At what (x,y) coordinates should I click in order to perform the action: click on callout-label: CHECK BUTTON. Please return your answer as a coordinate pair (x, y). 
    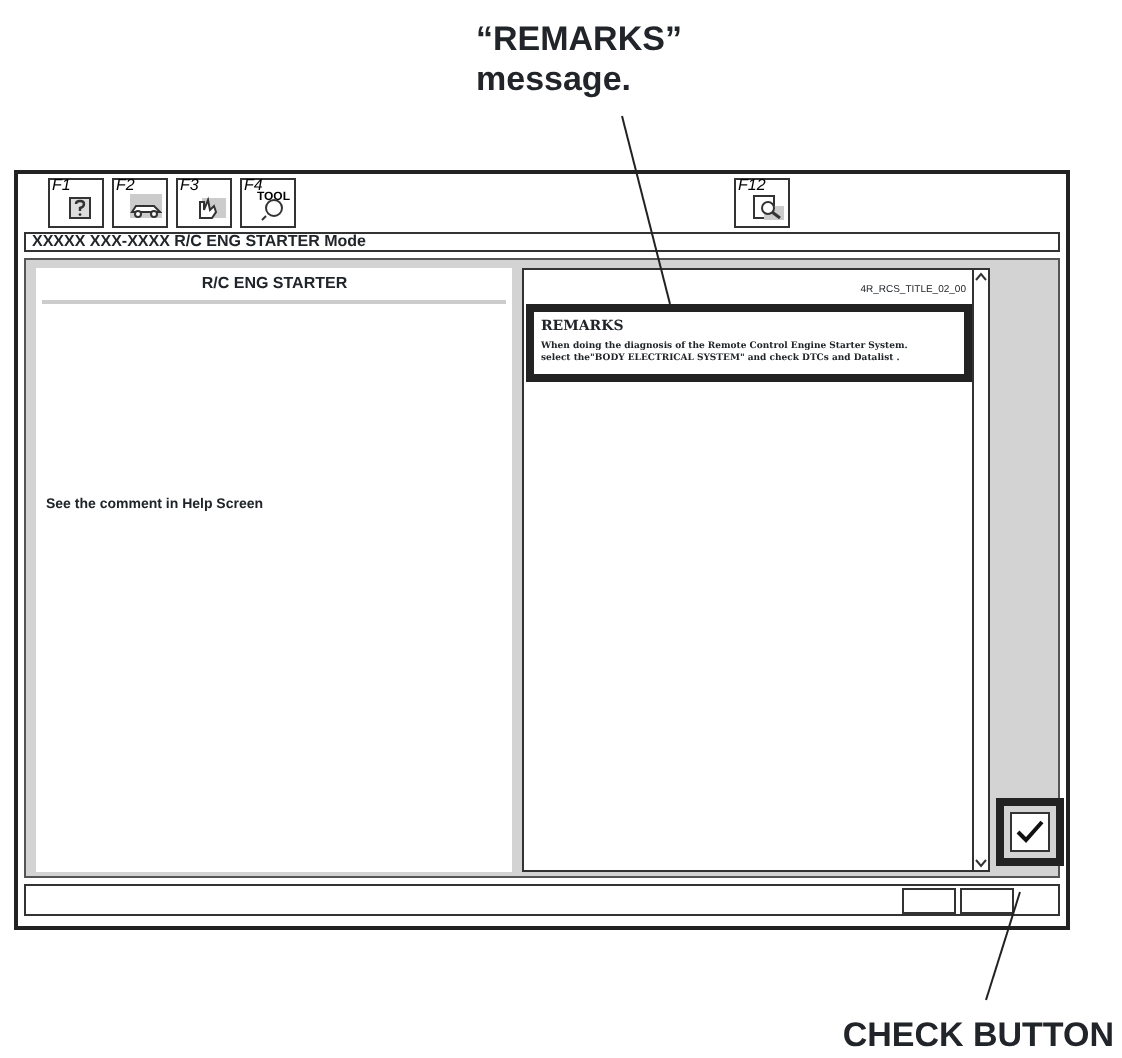
    Looking at the image, I should click on (978, 1036).